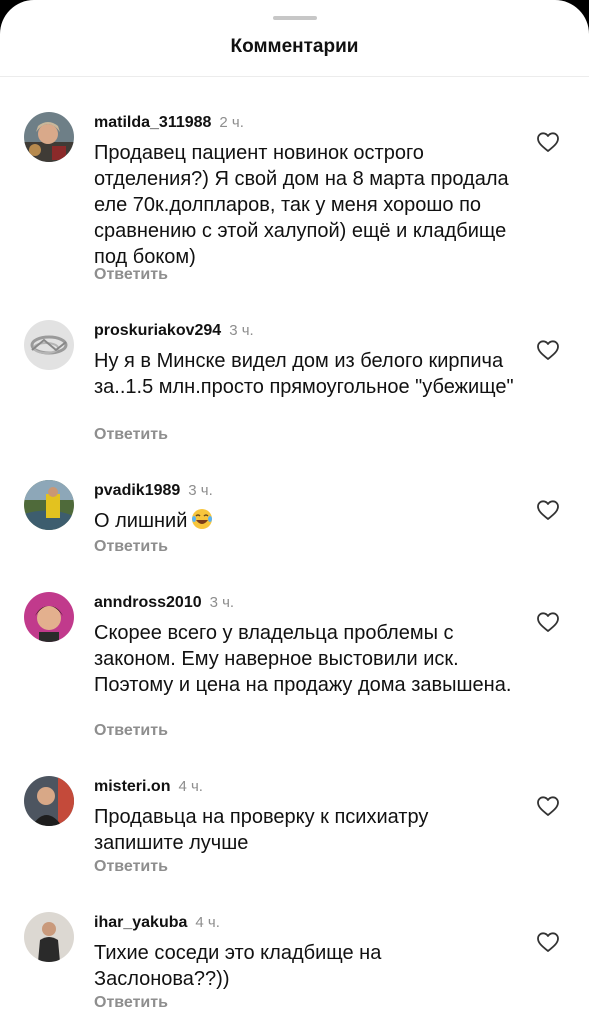  What do you see at coordinates (294, 76) in the screenshot?
I see `header-divider` at bounding box center [294, 76].